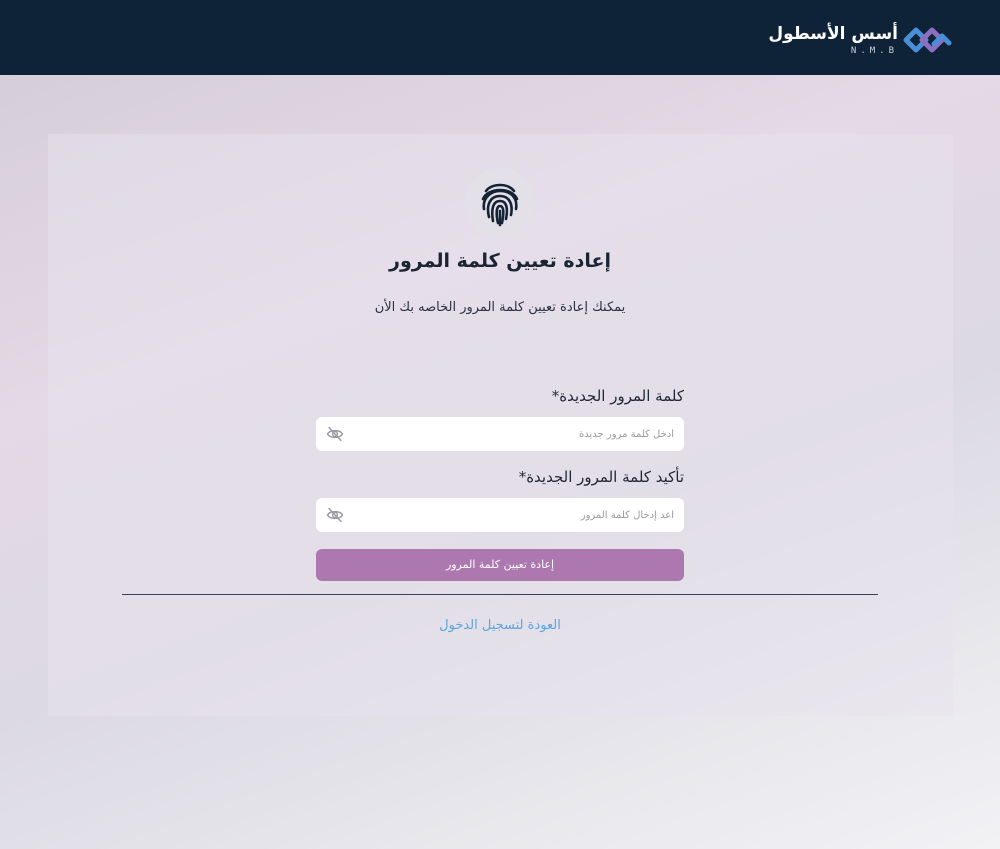 The width and height of the screenshot is (1000, 849). What do you see at coordinates (601, 477) in the screenshot?
I see `confirm-password-label: تأكيد كلمة المرور الجديدة*` at bounding box center [601, 477].